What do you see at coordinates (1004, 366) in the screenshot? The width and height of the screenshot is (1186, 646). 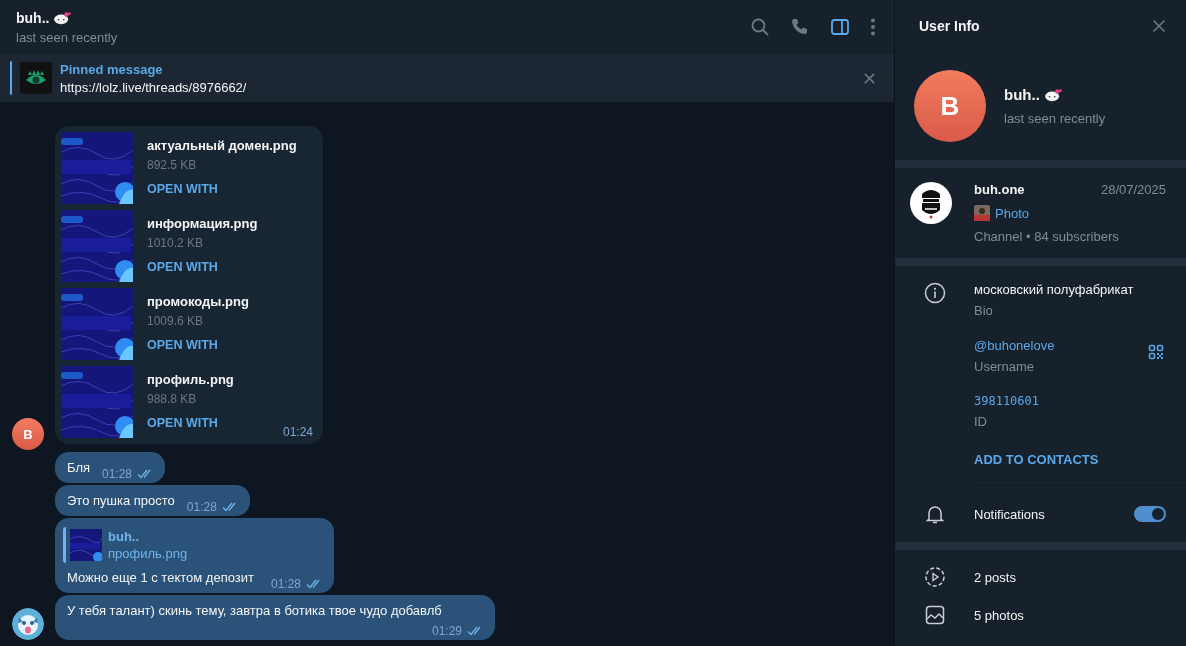 I see `detail-label: Username` at bounding box center [1004, 366].